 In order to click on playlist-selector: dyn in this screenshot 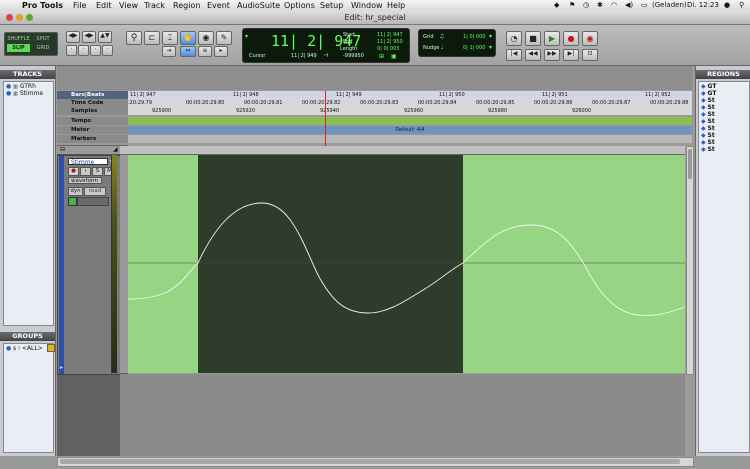, I will do `click(75, 191)`.